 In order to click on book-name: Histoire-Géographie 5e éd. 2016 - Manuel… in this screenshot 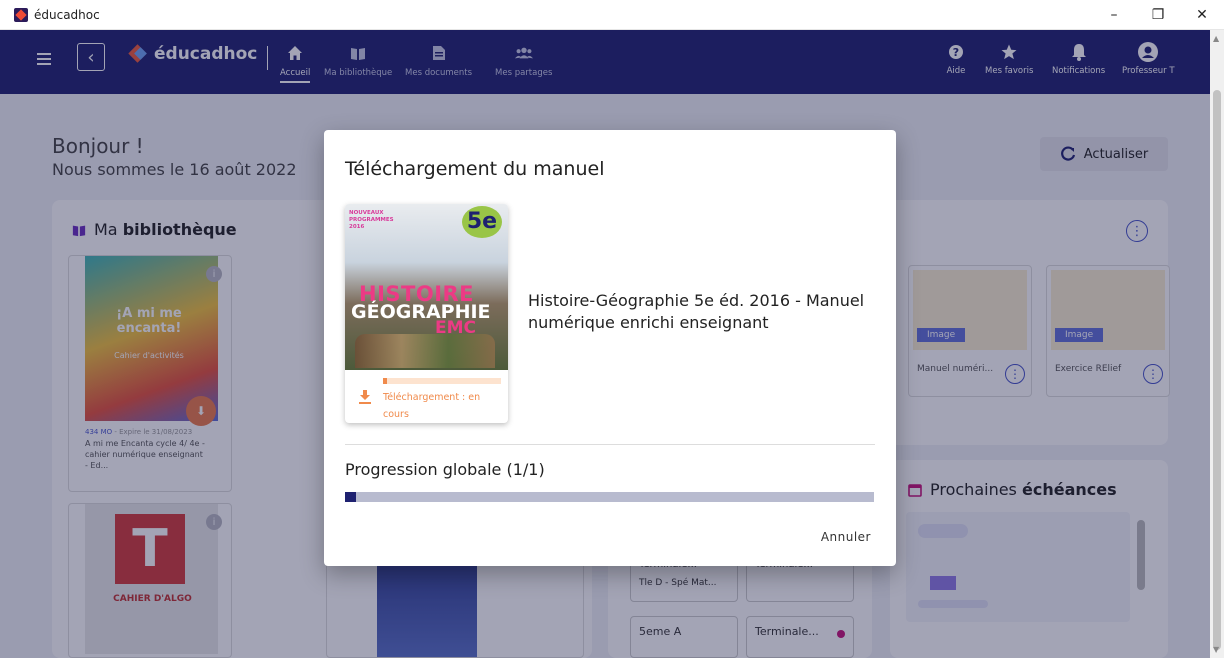, I will do `click(696, 311)`.